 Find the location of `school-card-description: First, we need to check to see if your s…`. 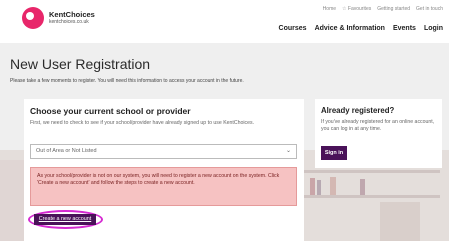

school-card-description: First, we need to check to see if your s… is located at coordinates (142, 123).